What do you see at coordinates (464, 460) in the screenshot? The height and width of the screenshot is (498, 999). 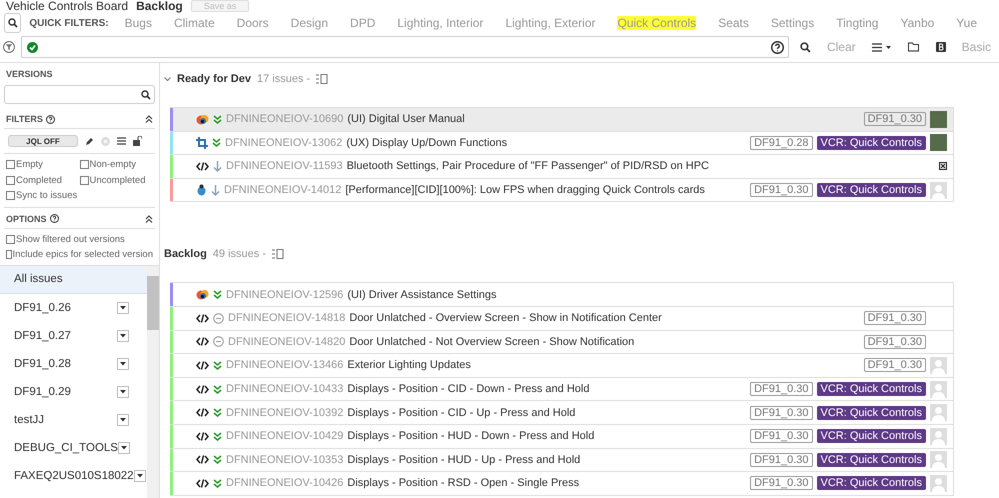 I see `issue-summary: Displays - Position - HUD - Up - Press and Hold` at bounding box center [464, 460].